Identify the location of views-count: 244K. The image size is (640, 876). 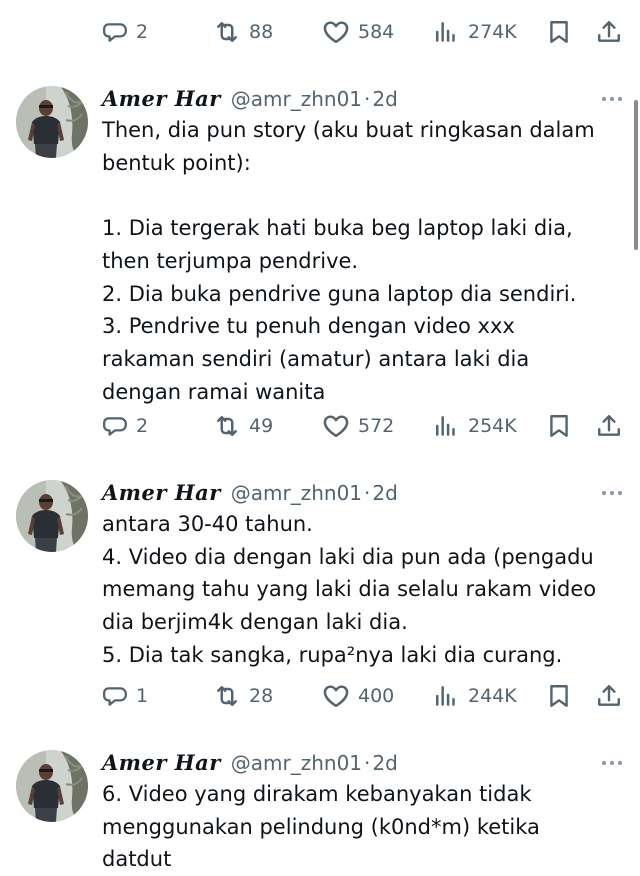
(492, 696).